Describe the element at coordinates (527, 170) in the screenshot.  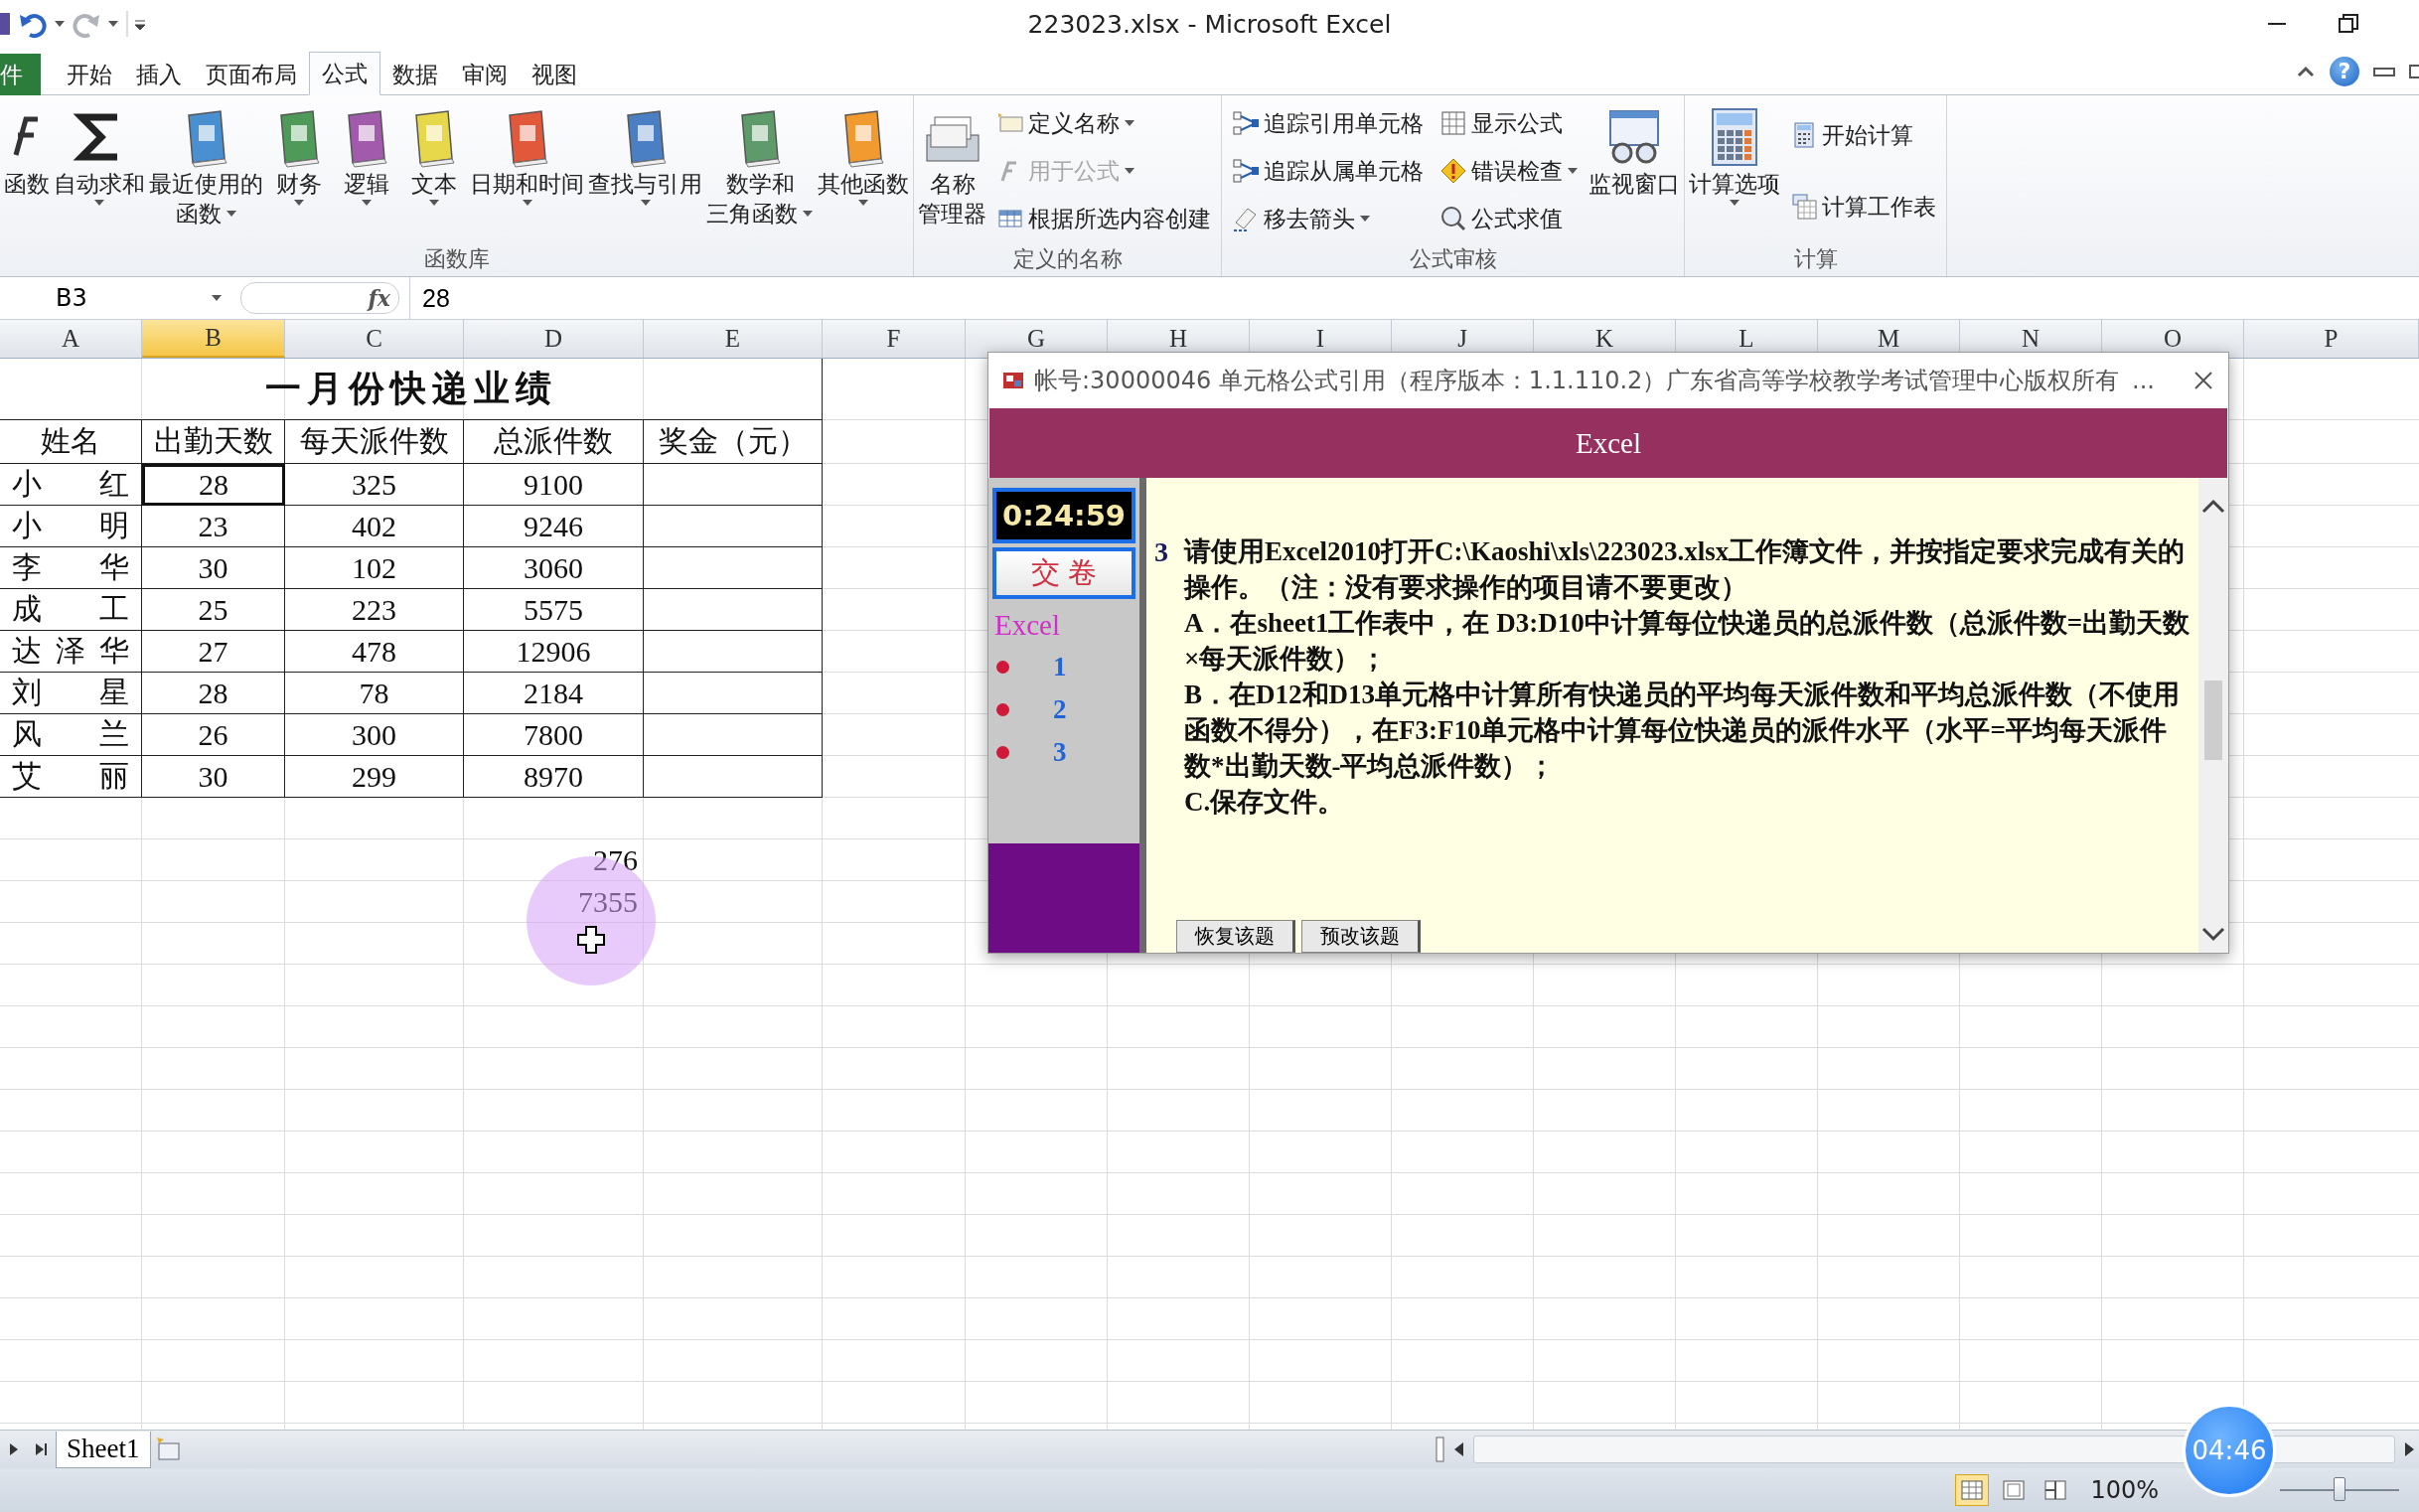
I see `ribbon-button: 日期和时间` at that location.